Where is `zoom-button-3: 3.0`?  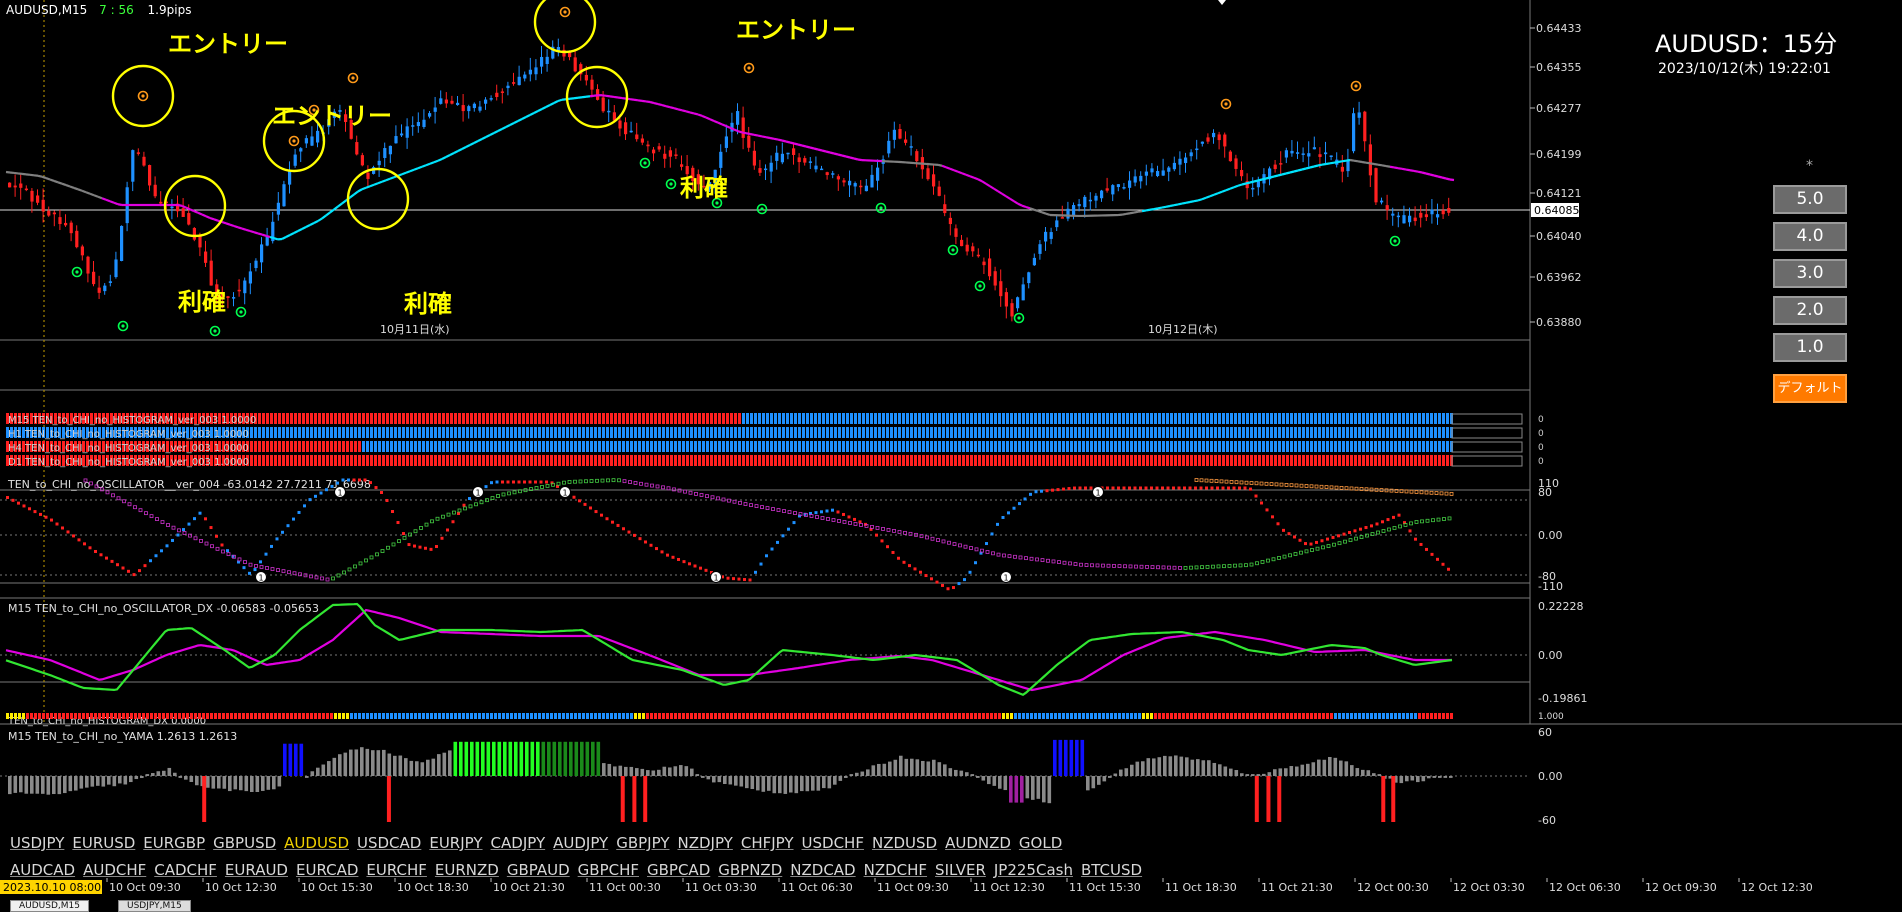
zoom-button-3: 3.0 is located at coordinates (1810, 273).